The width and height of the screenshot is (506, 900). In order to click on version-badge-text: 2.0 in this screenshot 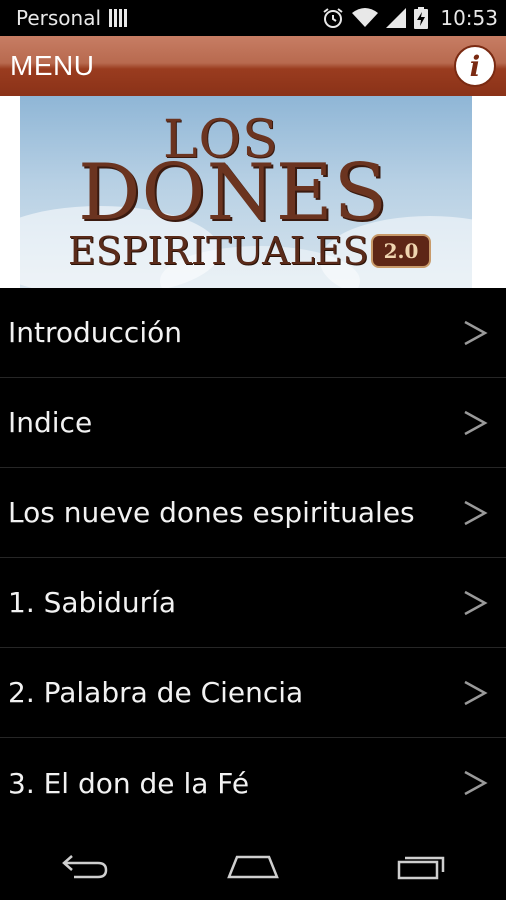, I will do `click(401, 251)`.